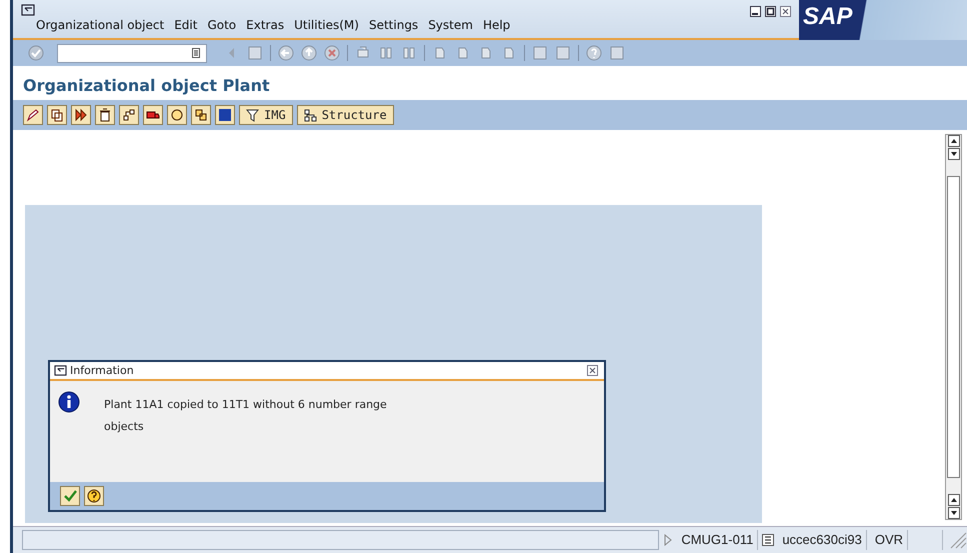  What do you see at coordinates (768, 540) in the screenshot?
I see `list-icon` at bounding box center [768, 540].